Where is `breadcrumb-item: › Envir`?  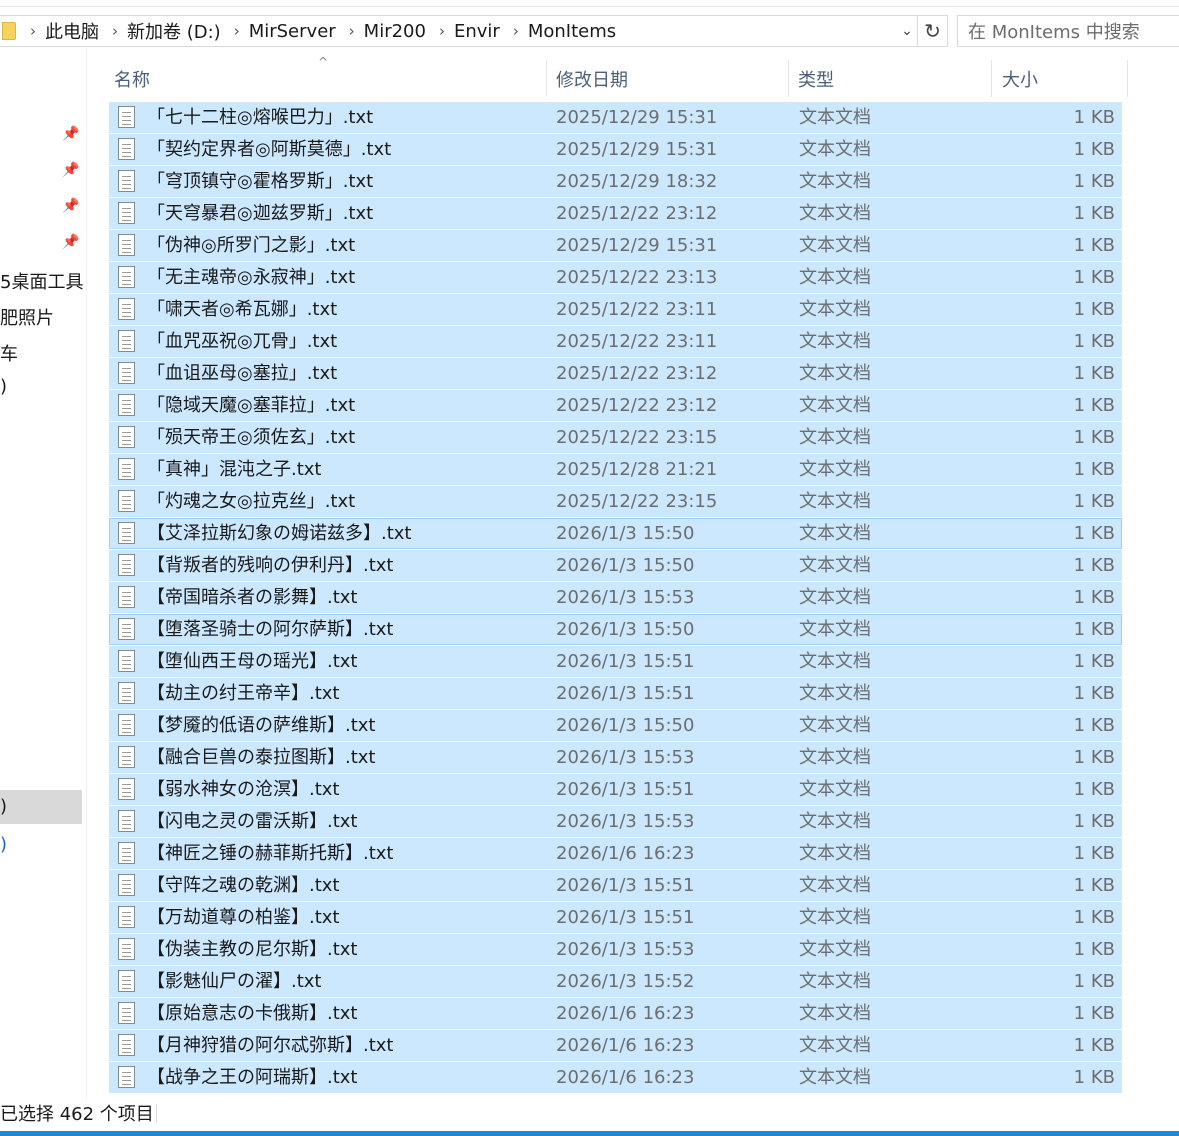 breadcrumb-item: › Envir is located at coordinates (476, 31).